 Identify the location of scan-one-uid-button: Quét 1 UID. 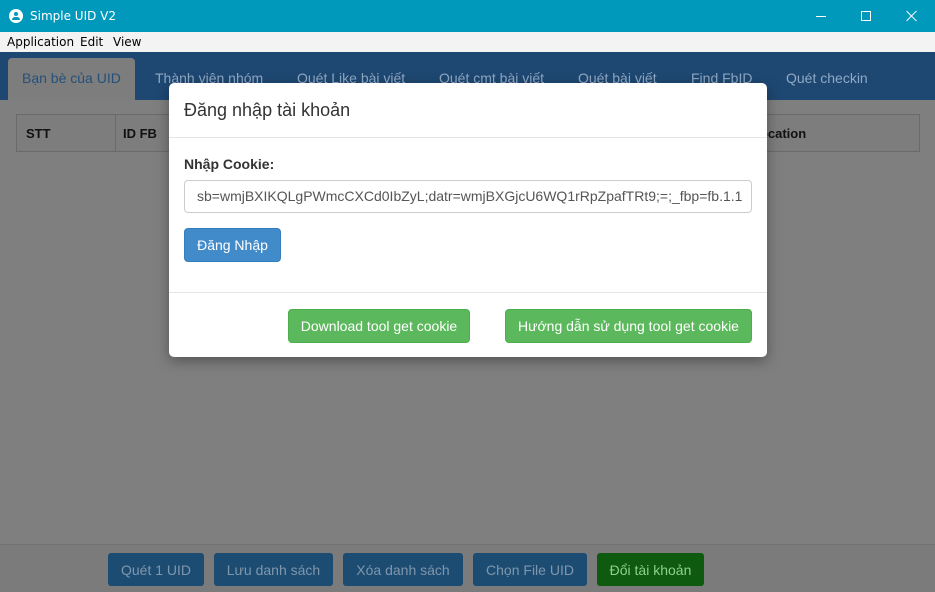
(156, 569).